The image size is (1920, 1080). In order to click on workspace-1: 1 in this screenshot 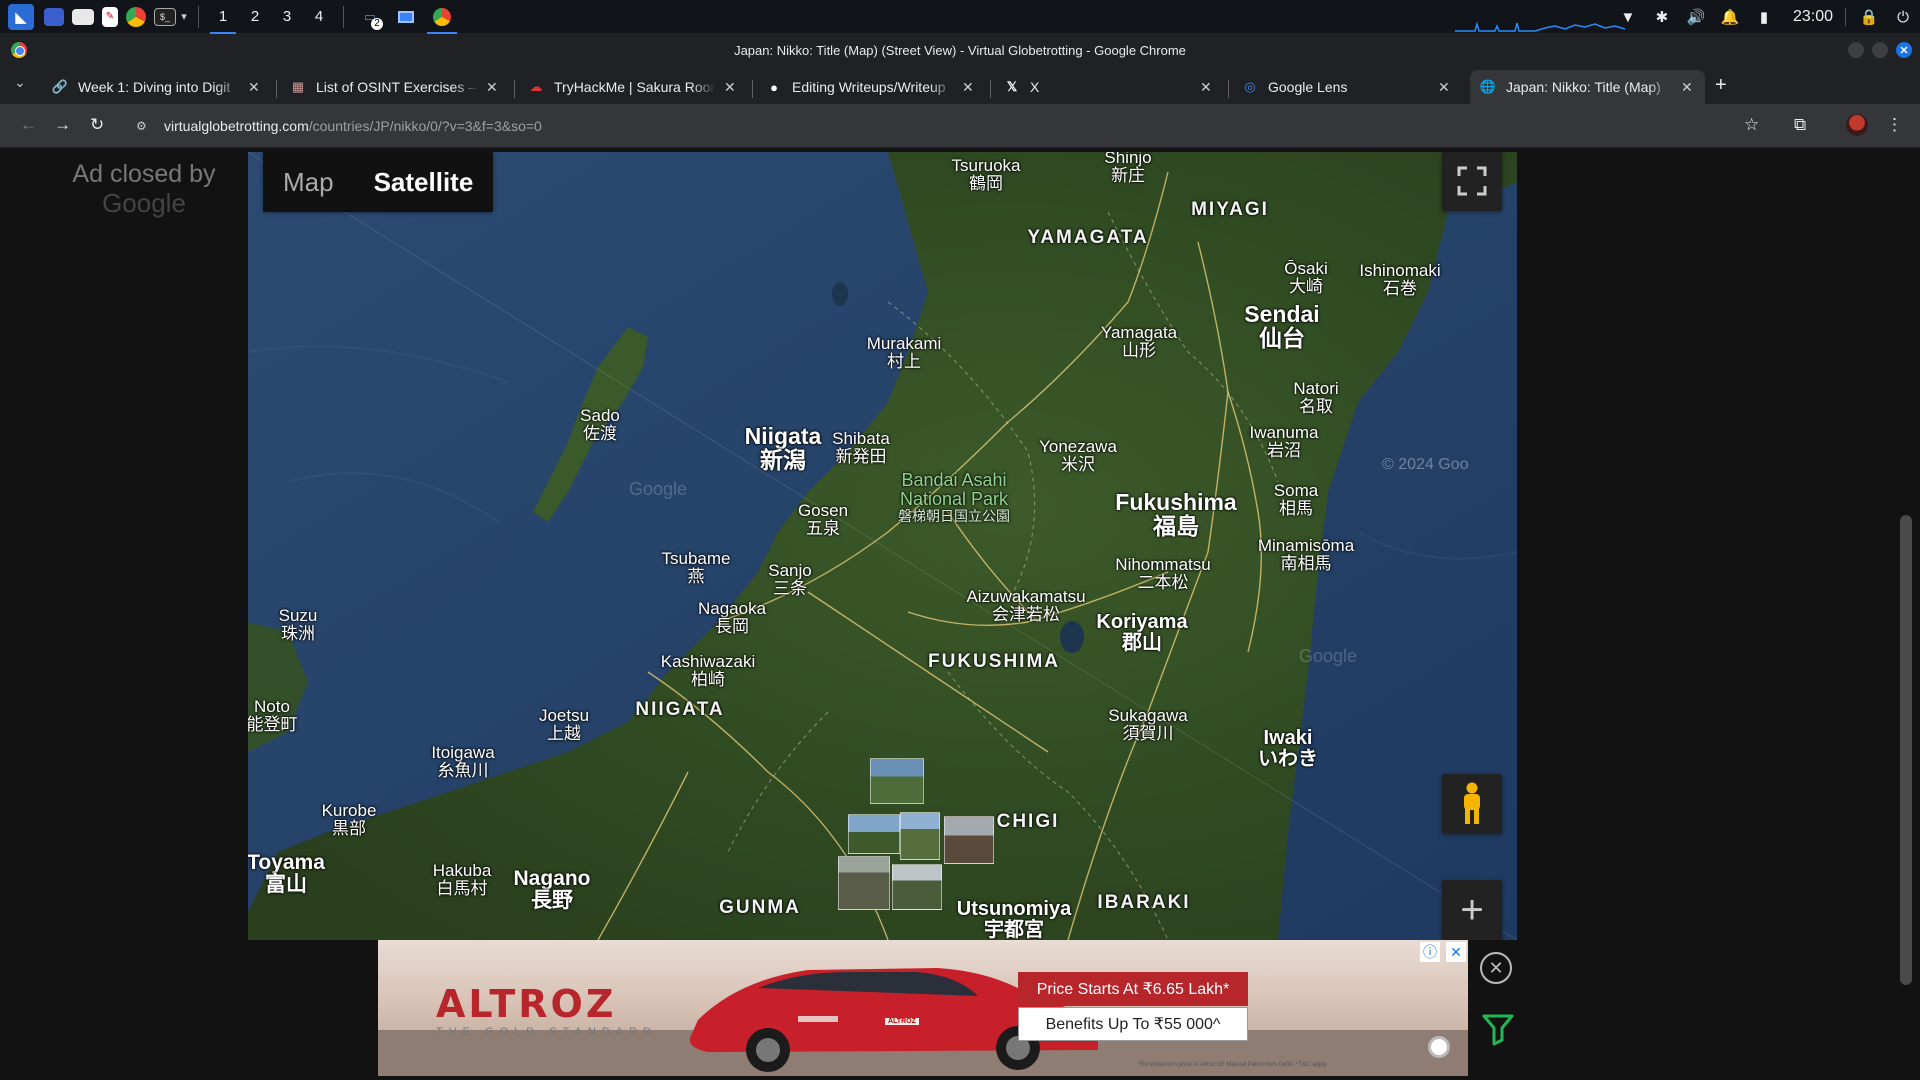, I will do `click(223, 19)`.